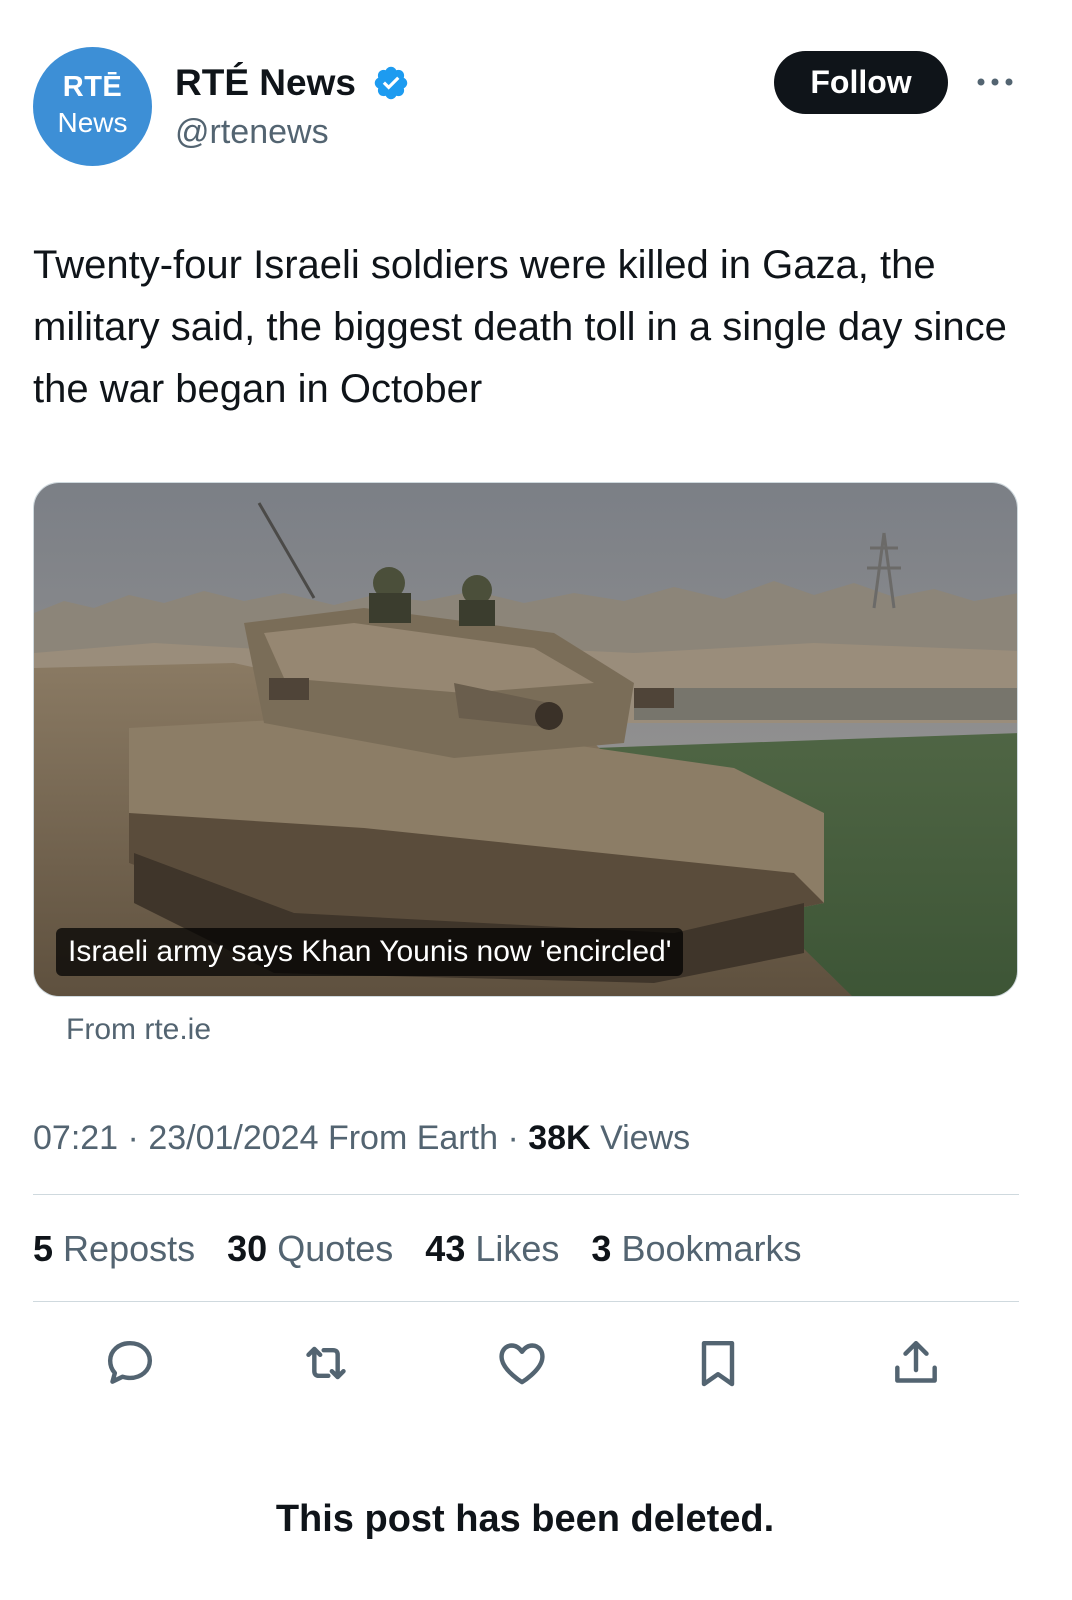 The height and width of the screenshot is (1600, 1072). What do you see at coordinates (445, 1248) in the screenshot?
I see `stat-count: 43` at bounding box center [445, 1248].